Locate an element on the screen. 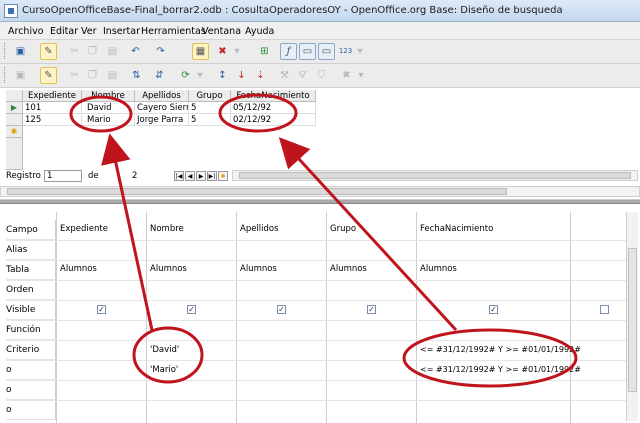 The image size is (640, 423). menu-insertar: Insertar is located at coordinates (121, 31).